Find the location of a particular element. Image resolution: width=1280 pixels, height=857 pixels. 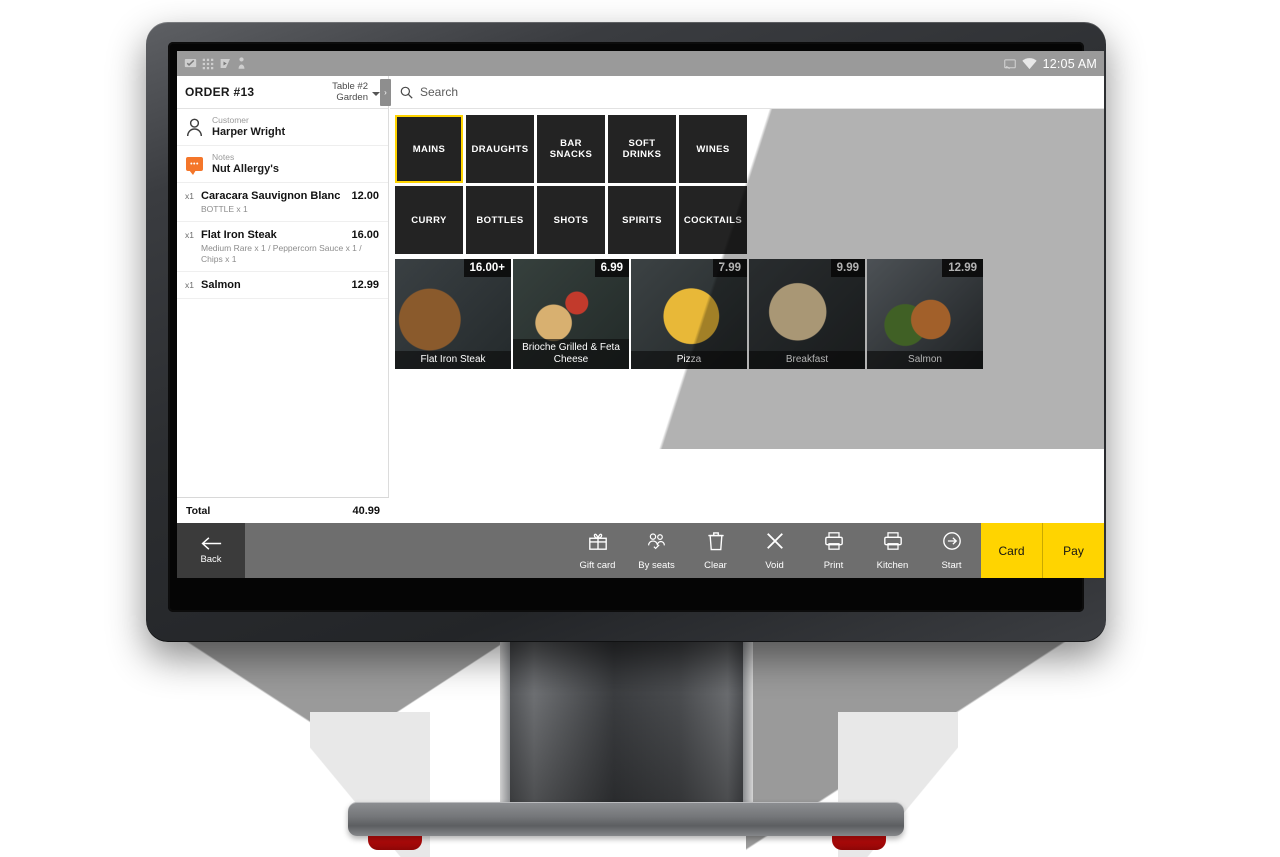

table-selector-text: Table #2 Garden is located at coordinates (350, 92).